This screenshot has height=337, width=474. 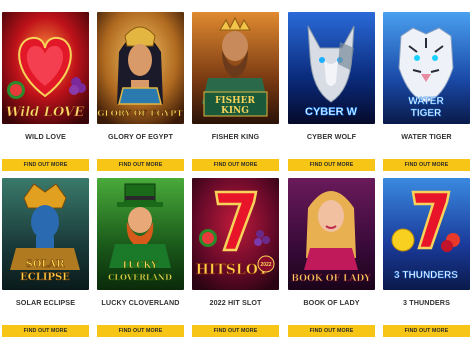 I want to click on game-title: 3 THUNDERS, so click(x=426, y=302).